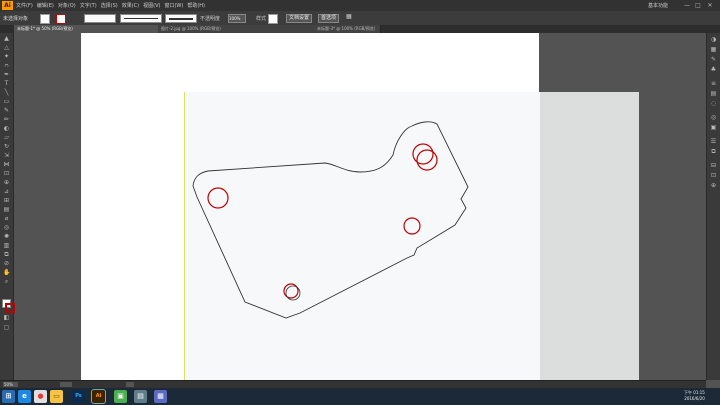 This screenshot has height=405, width=720. I want to click on symbols-panel-icon: ♣, so click(713, 70).